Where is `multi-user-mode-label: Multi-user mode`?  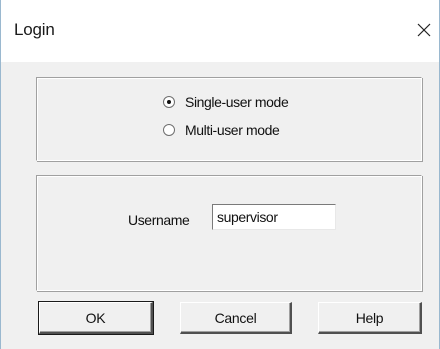
multi-user-mode-label: Multi-user mode is located at coordinates (232, 130).